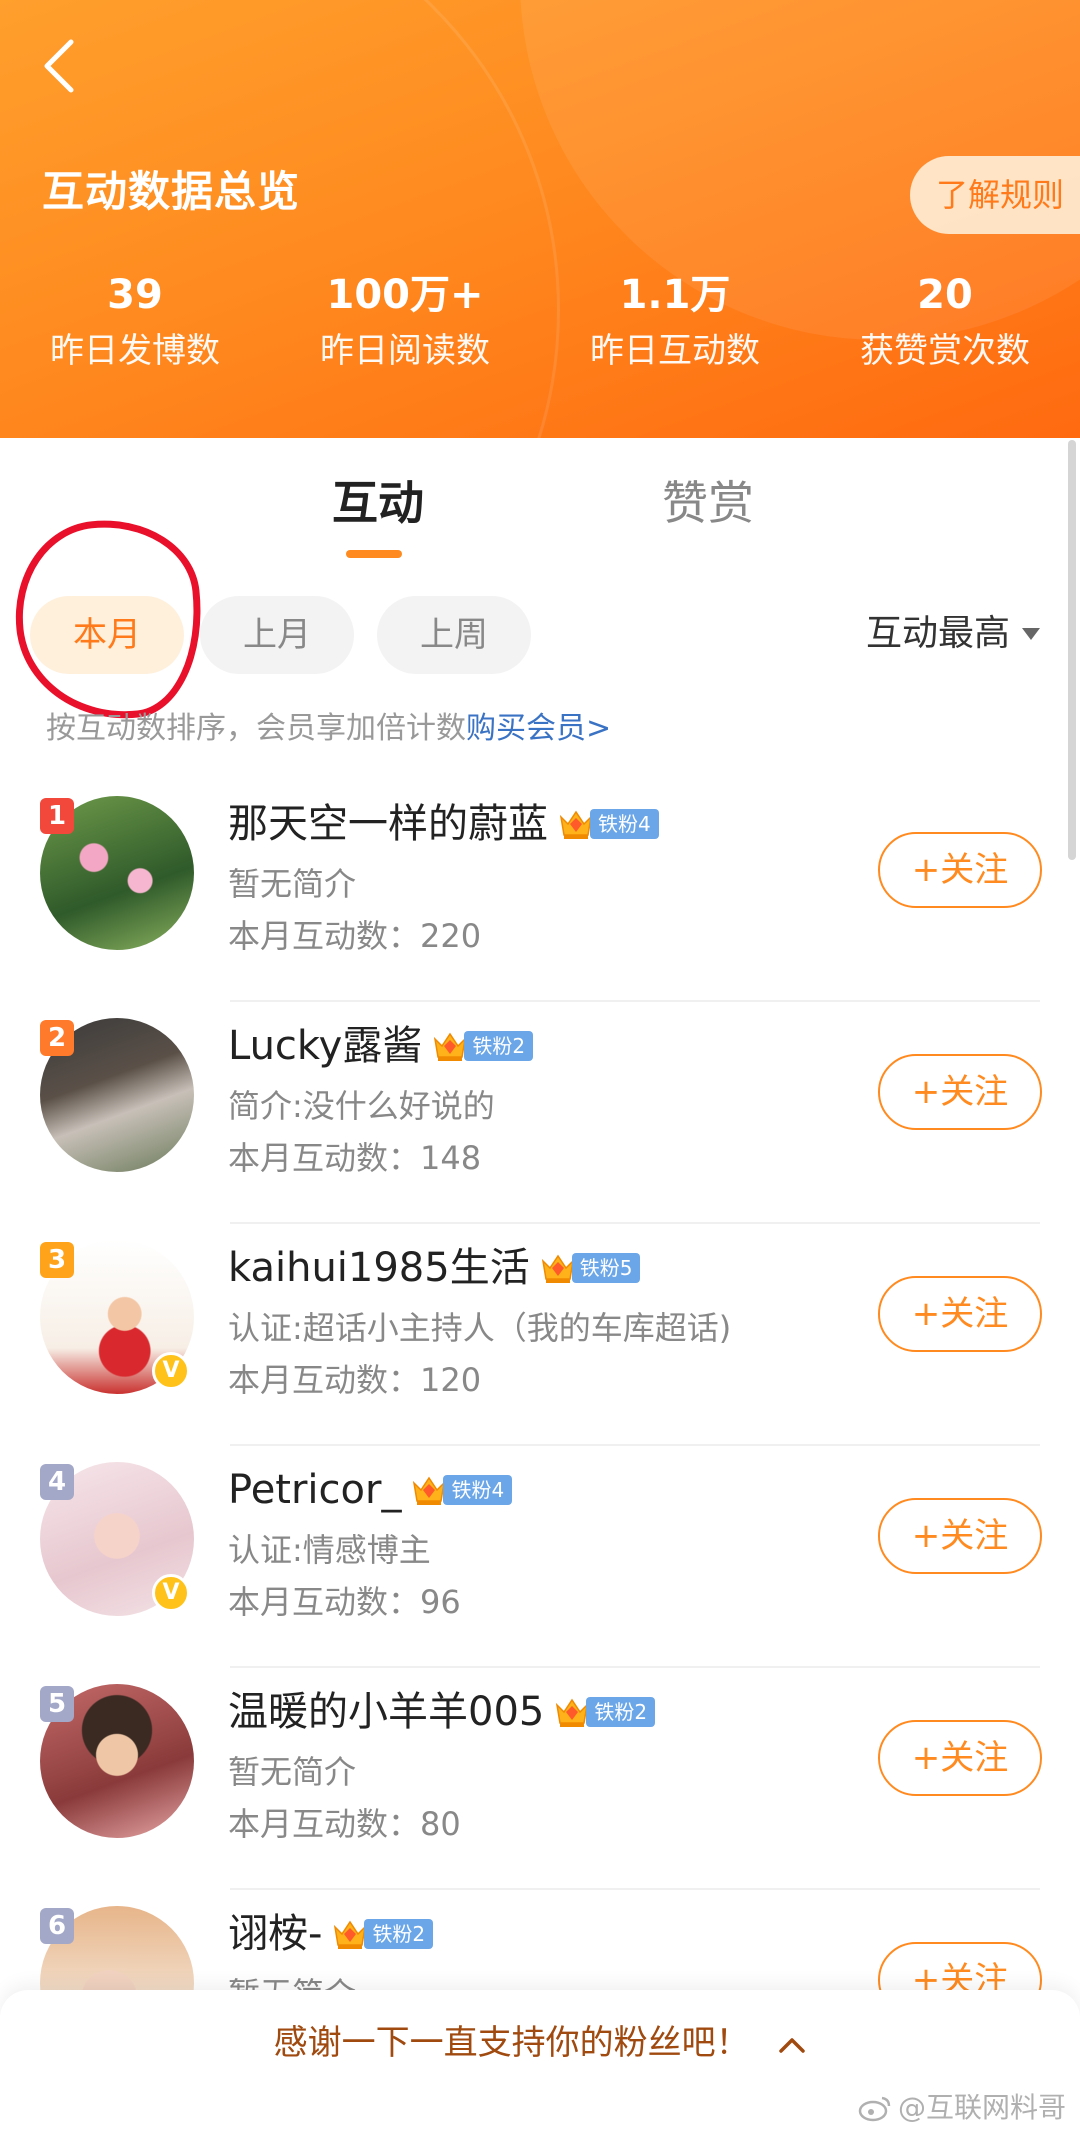 The image size is (1080, 2136). What do you see at coordinates (511, 2043) in the screenshot?
I see `thanks-text: 感谢一下一直支持你的粉丝吧！` at bounding box center [511, 2043].